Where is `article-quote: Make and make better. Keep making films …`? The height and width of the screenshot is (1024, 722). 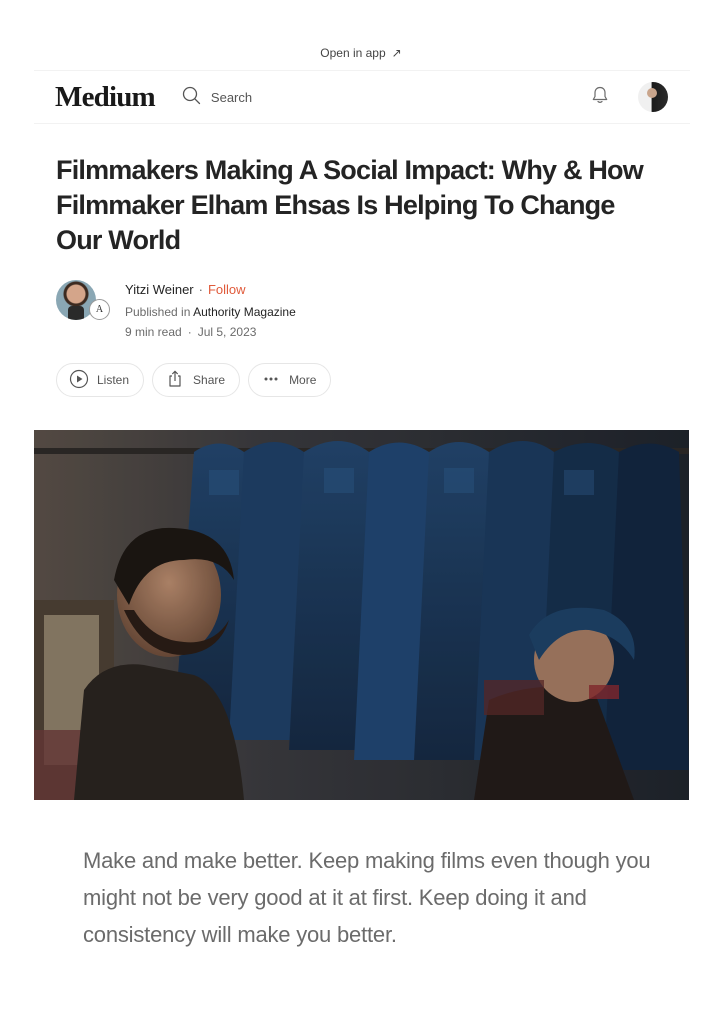
article-quote: Make and make better. Keep making films … is located at coordinates (367, 897).